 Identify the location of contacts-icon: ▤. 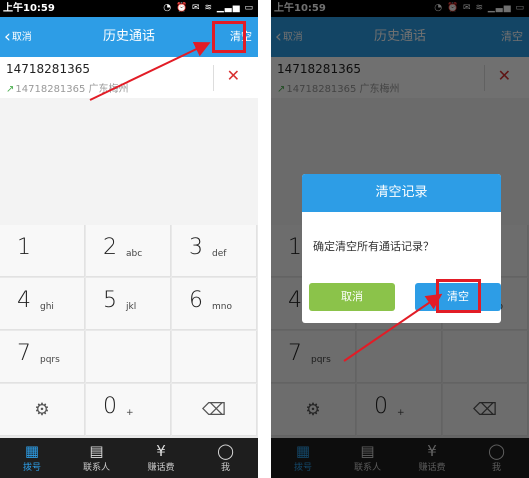
(96, 451).